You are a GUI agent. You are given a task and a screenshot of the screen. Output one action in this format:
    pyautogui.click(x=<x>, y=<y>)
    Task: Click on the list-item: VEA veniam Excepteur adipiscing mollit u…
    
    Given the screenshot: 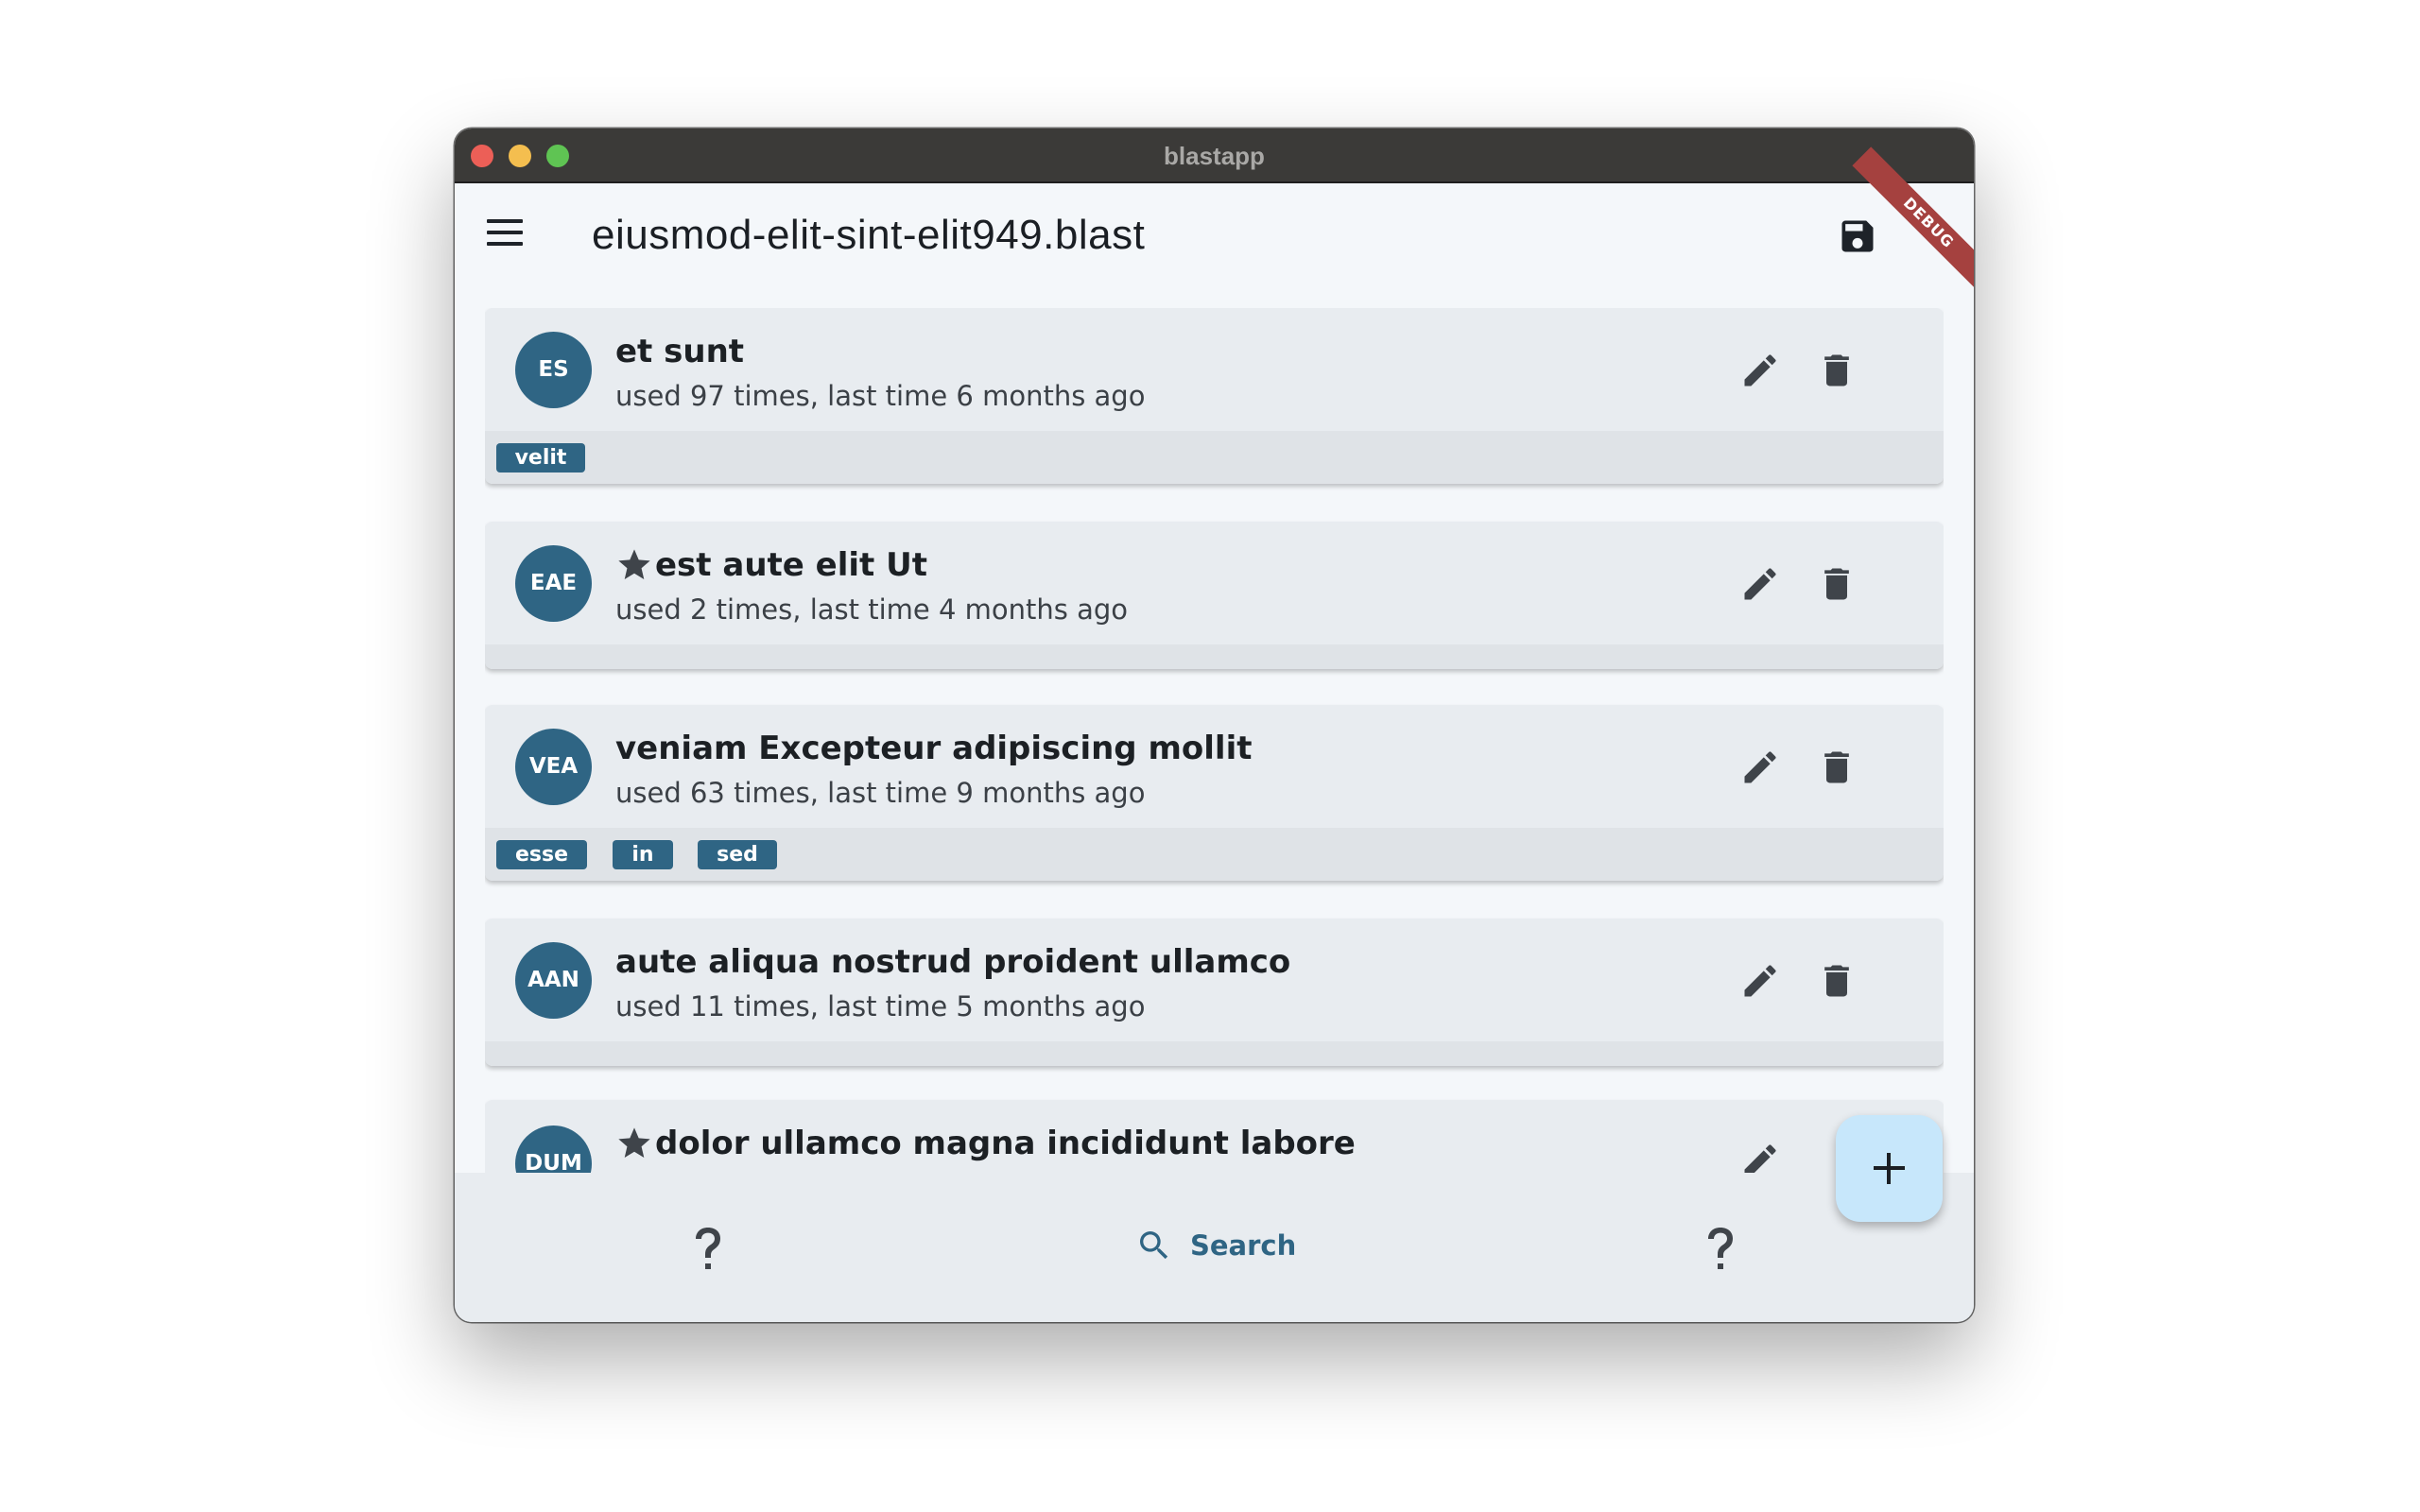 What is the action you would take?
    pyautogui.click(x=1214, y=793)
    